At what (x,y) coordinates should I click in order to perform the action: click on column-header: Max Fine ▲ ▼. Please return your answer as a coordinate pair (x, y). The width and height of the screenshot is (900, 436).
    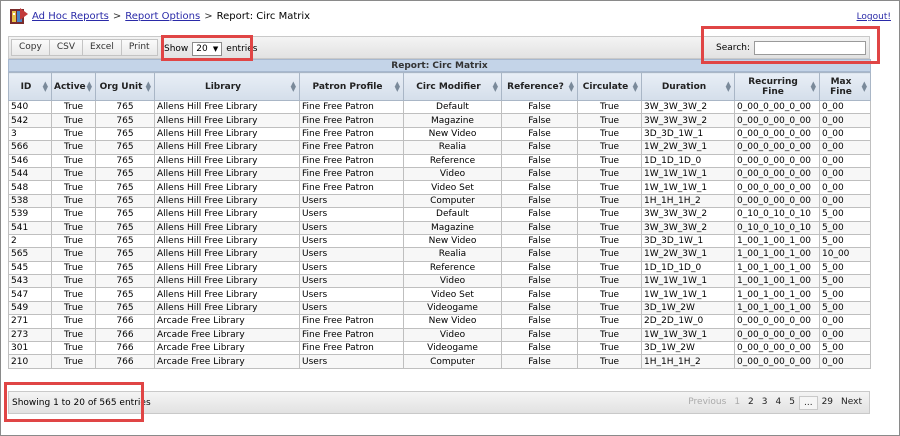
    Looking at the image, I should click on (845, 86).